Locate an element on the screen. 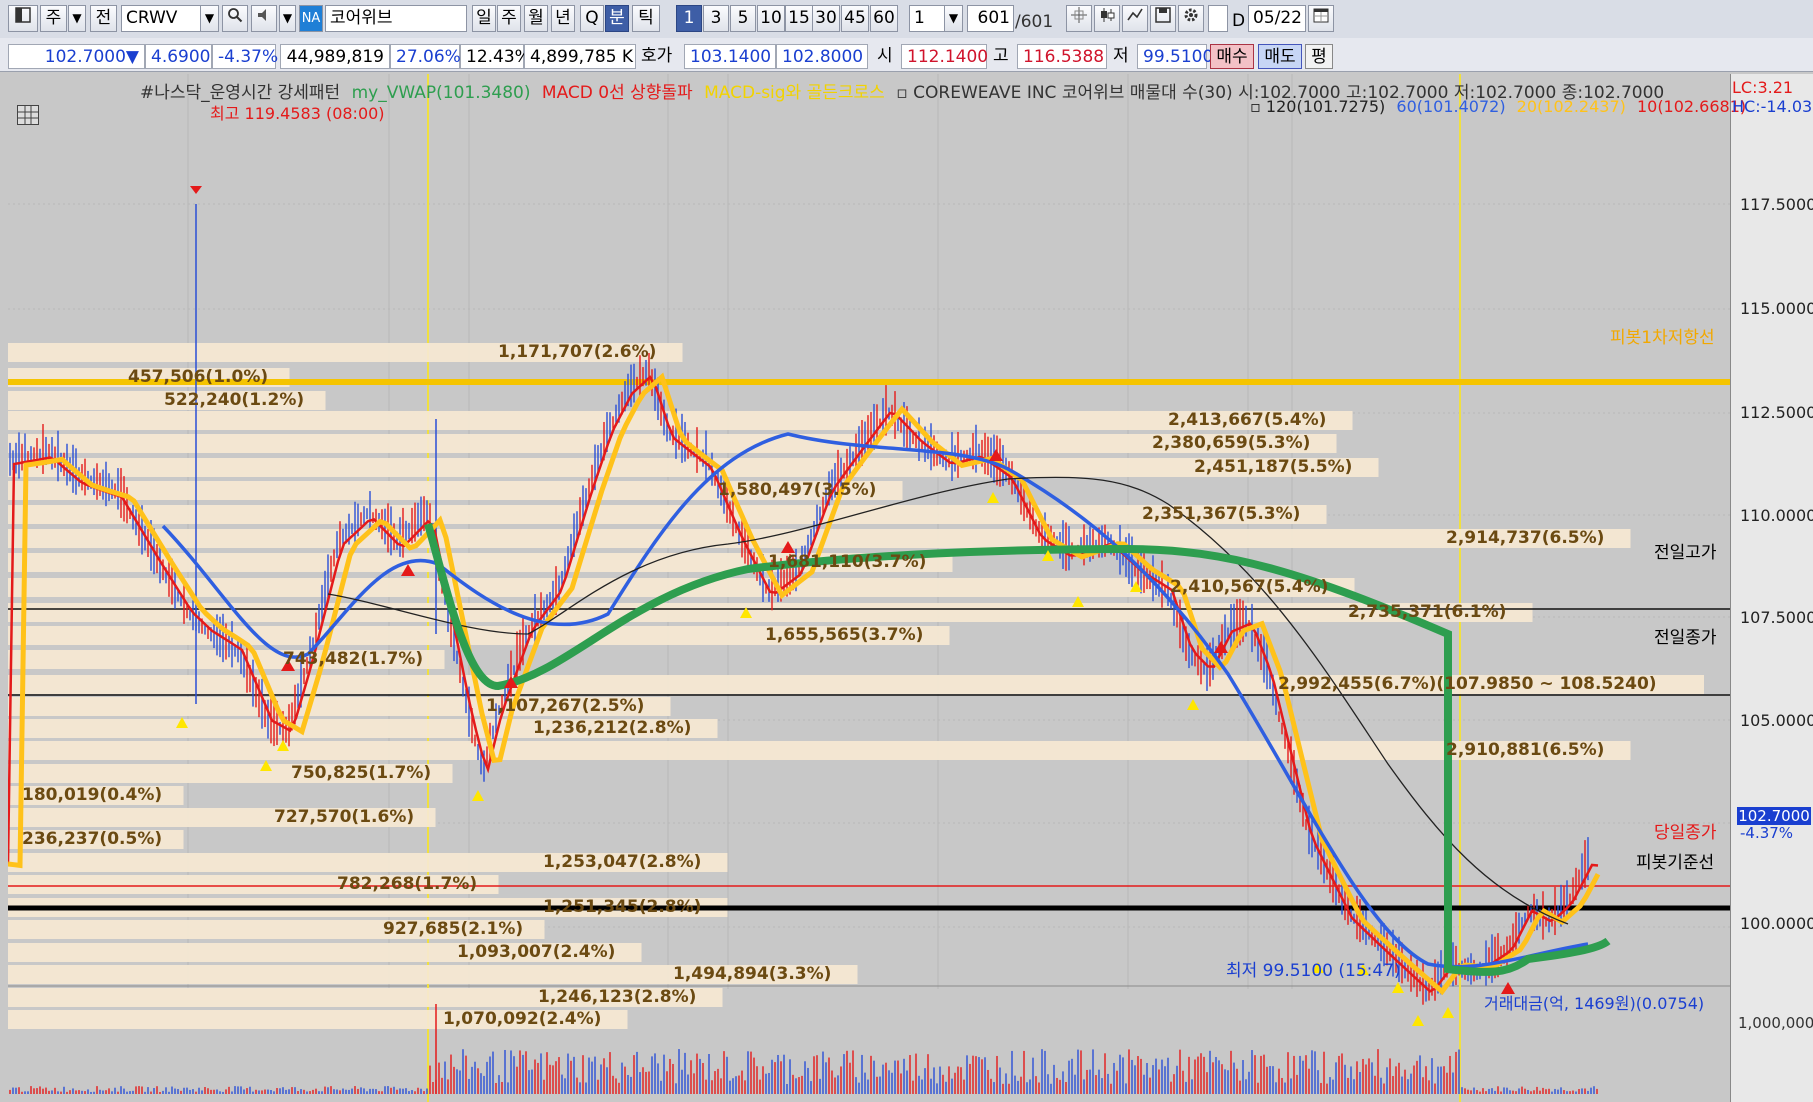 Image resolution: width=1813 pixels, height=1102 pixels. price-axis-label: 112.5000 is located at coordinates (1776, 412).